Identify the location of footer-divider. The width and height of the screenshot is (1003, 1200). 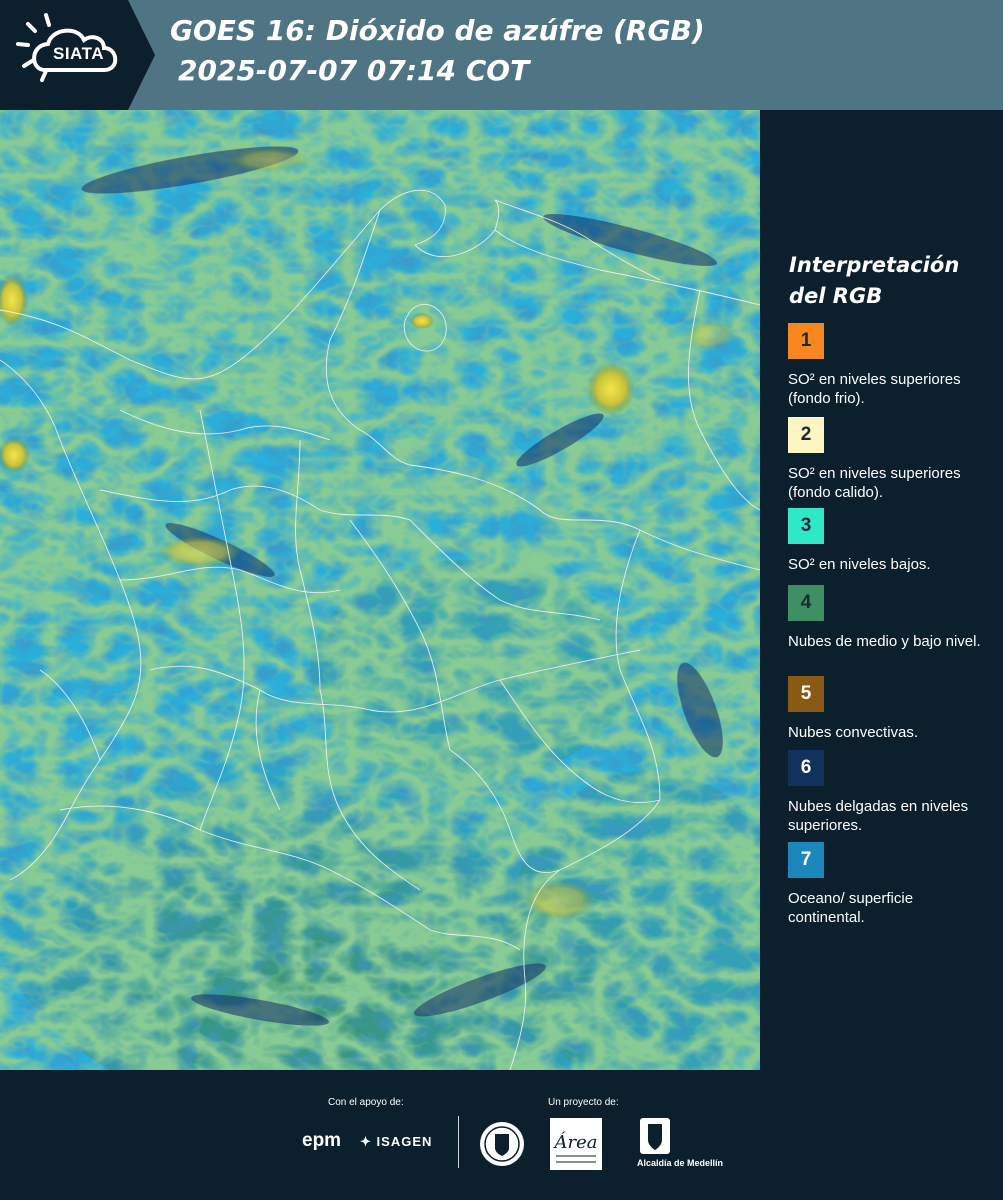
(458, 1142).